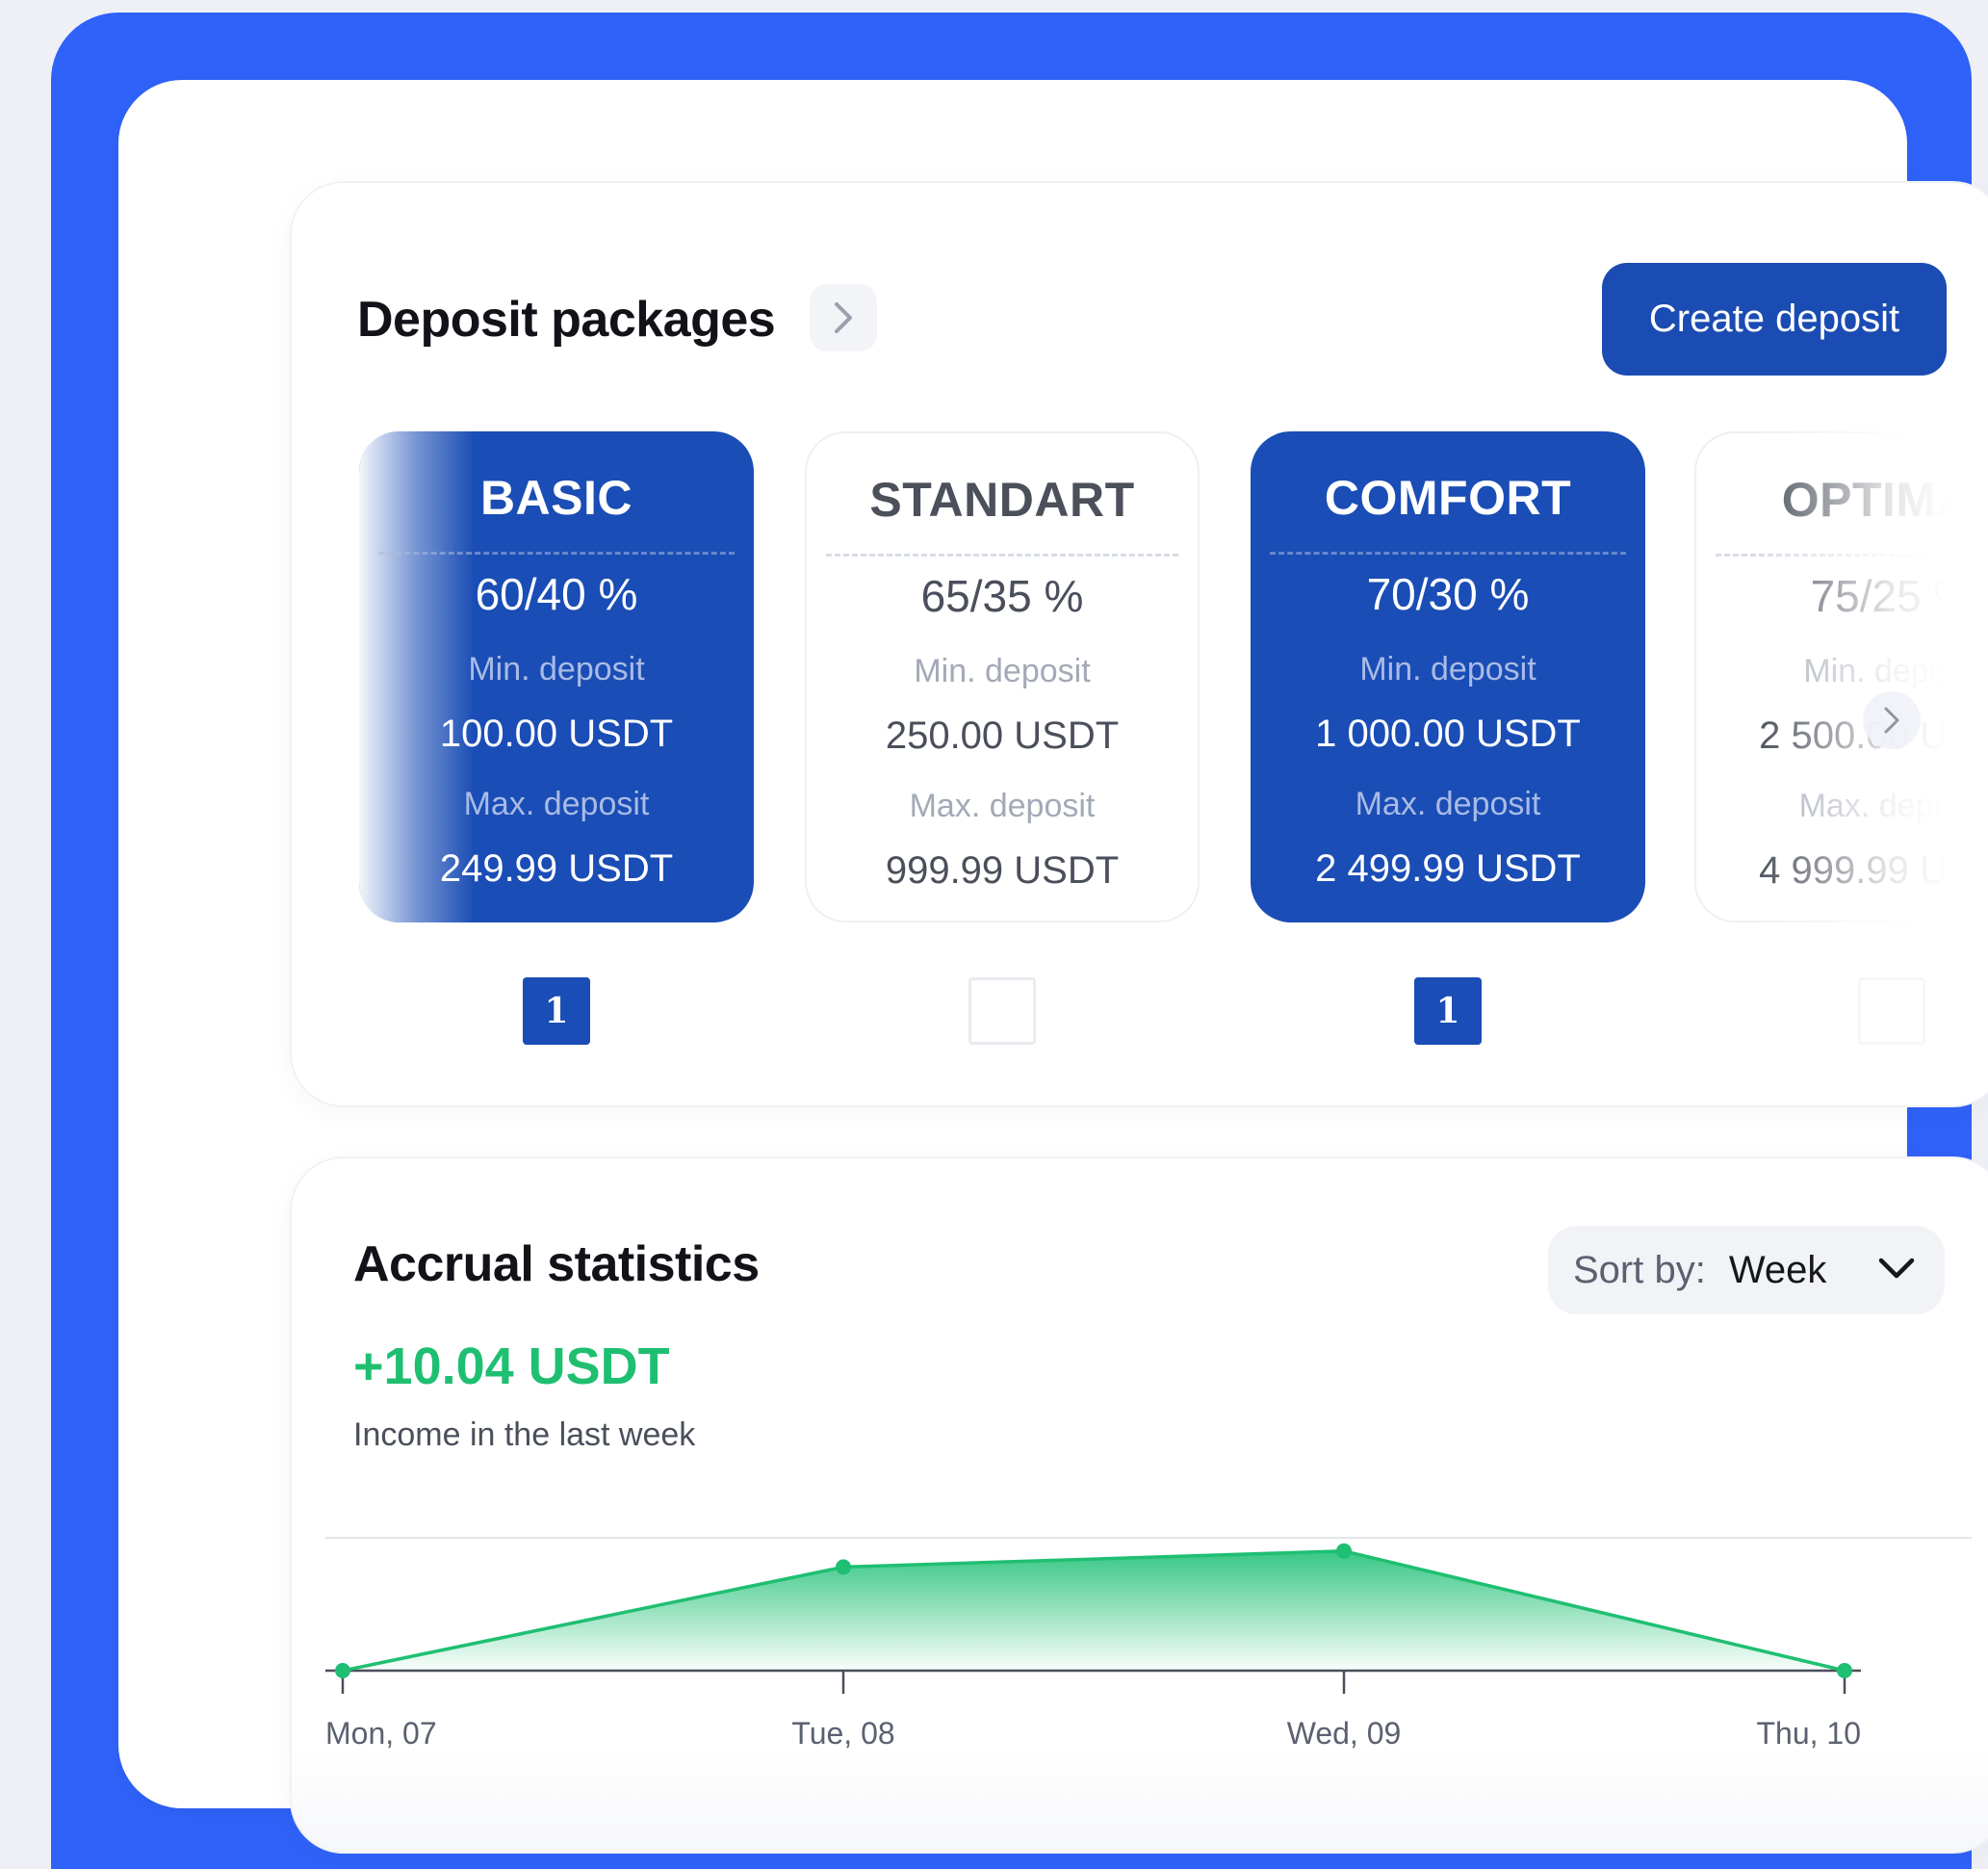 This screenshot has height=1869, width=1988. What do you see at coordinates (1002, 596) in the screenshot?
I see `package-ratio: 65/35 %` at bounding box center [1002, 596].